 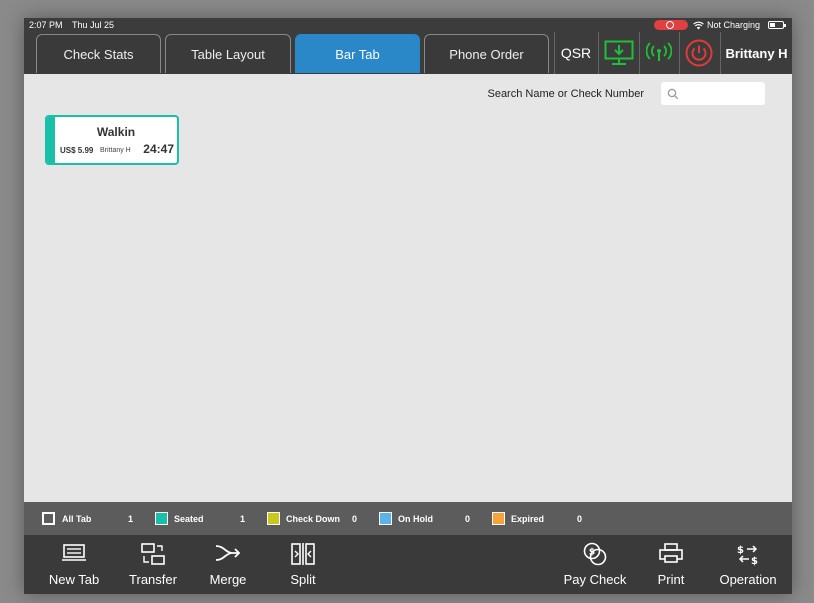 What do you see at coordinates (74, 564) in the screenshot?
I see `new-tab-button: New Tab` at bounding box center [74, 564].